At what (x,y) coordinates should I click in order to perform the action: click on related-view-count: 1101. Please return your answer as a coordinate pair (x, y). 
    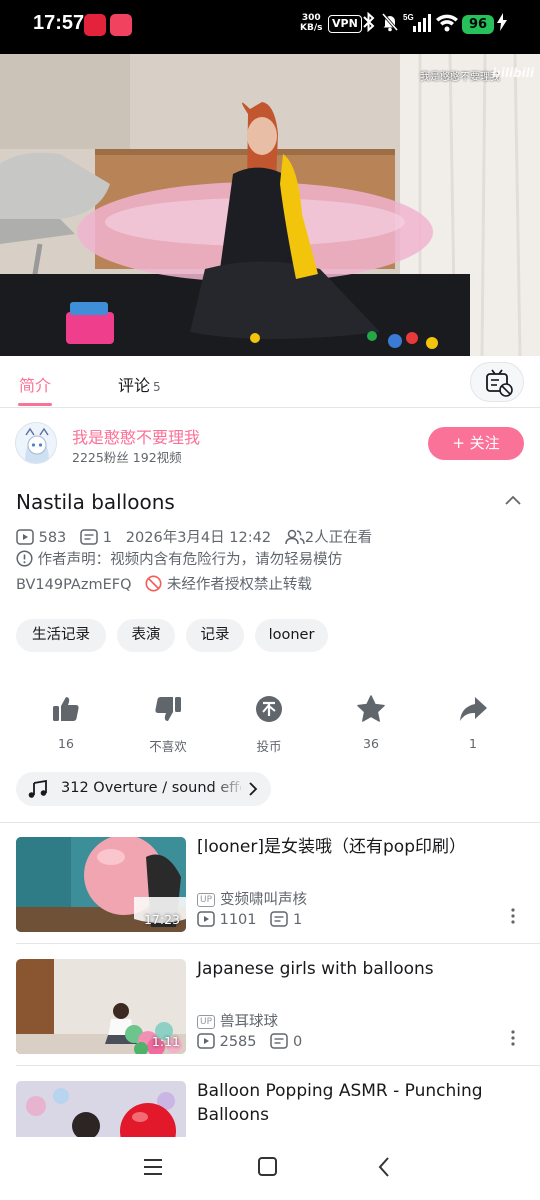
    Looking at the image, I should click on (238, 920).